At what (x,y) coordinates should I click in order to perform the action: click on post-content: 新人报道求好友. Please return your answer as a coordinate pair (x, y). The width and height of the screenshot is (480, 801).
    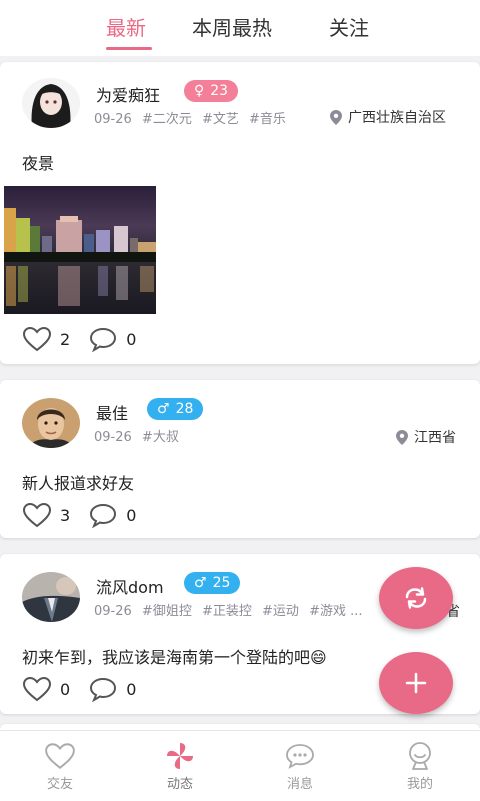
    Looking at the image, I should click on (78, 483).